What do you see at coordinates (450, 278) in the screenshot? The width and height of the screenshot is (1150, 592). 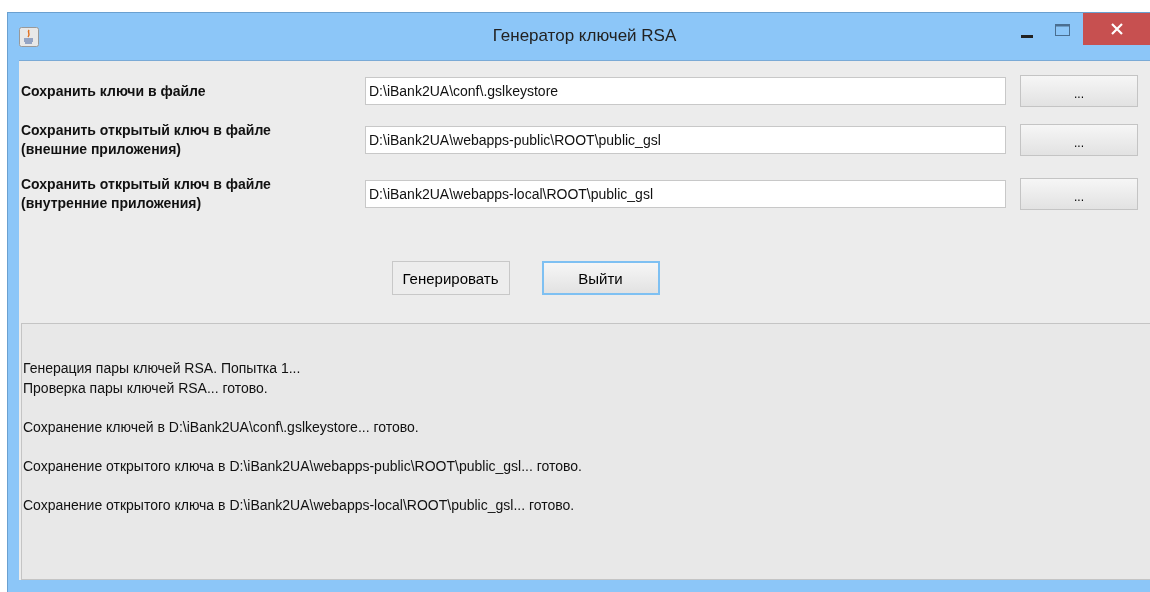 I see `action-button: Генерировать` at bounding box center [450, 278].